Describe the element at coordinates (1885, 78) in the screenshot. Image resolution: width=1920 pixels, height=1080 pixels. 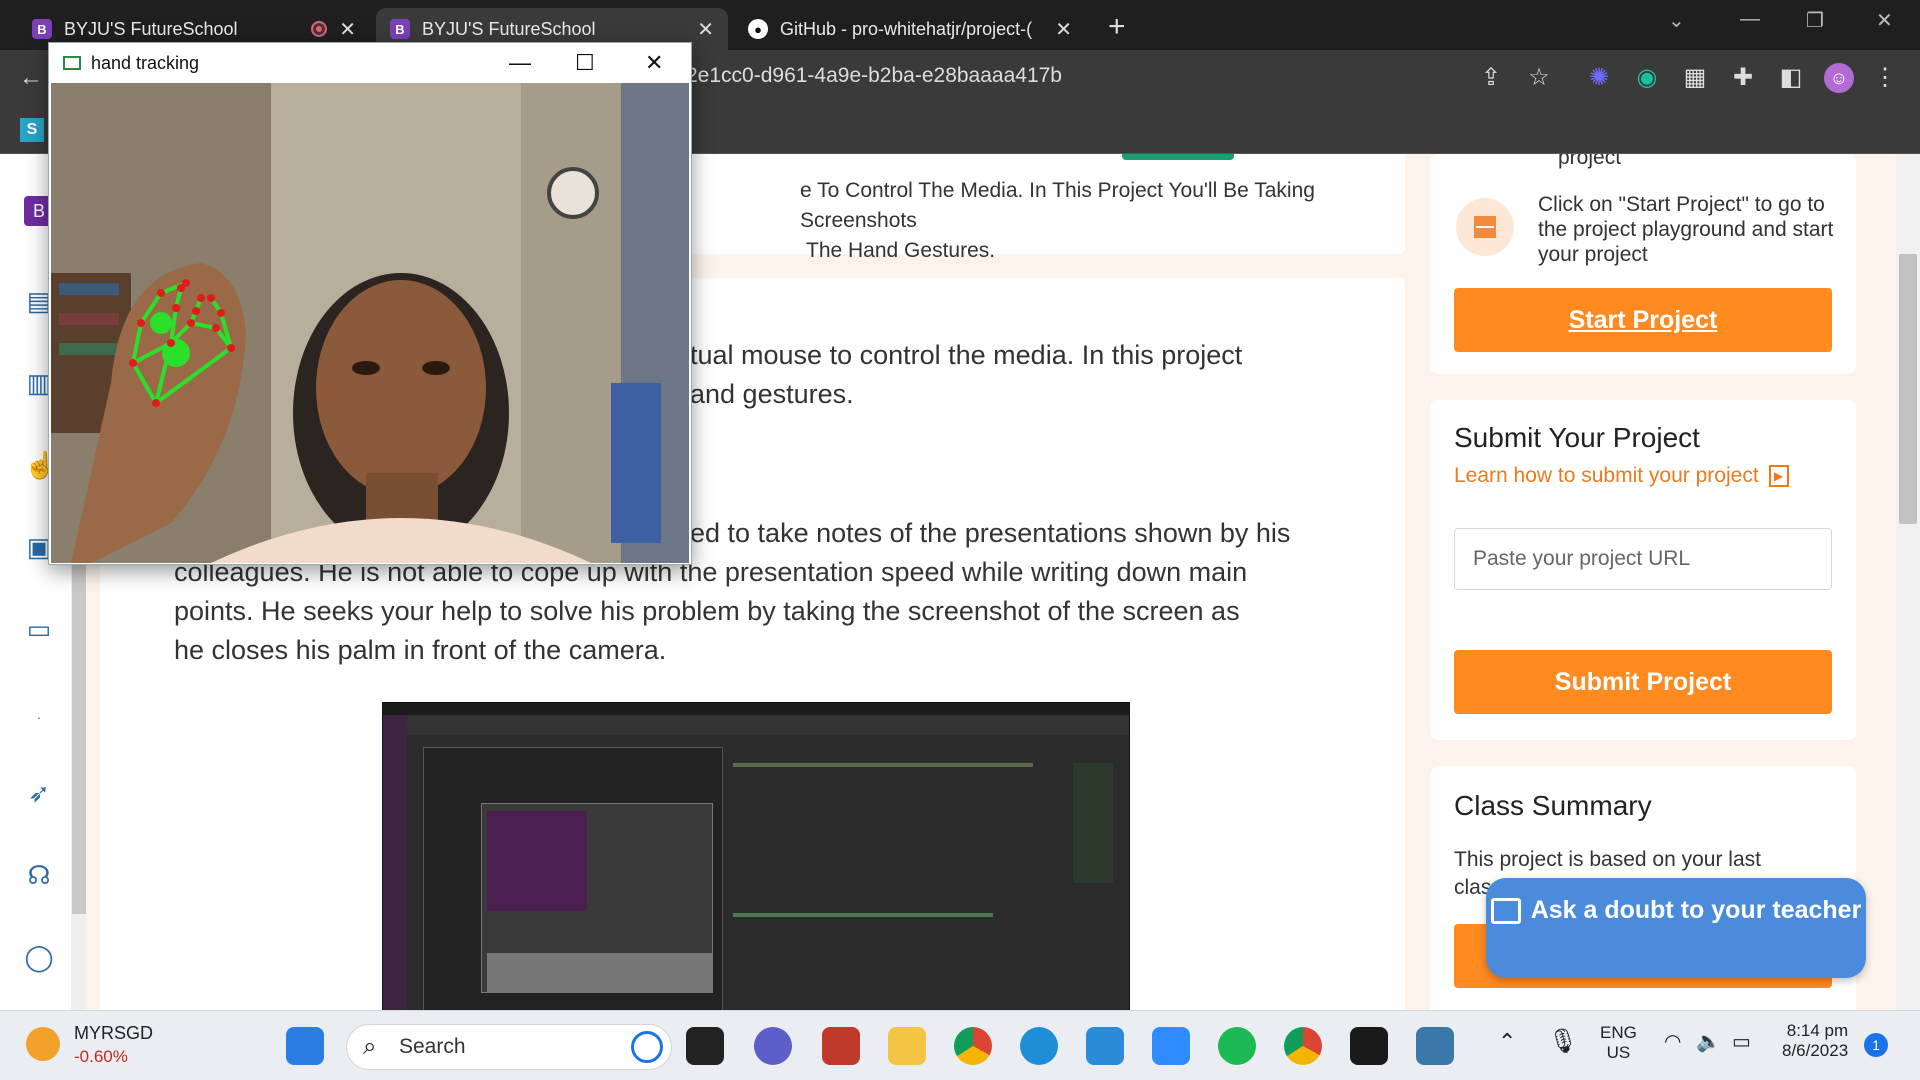
I see `menu-icon: ⋮` at that location.